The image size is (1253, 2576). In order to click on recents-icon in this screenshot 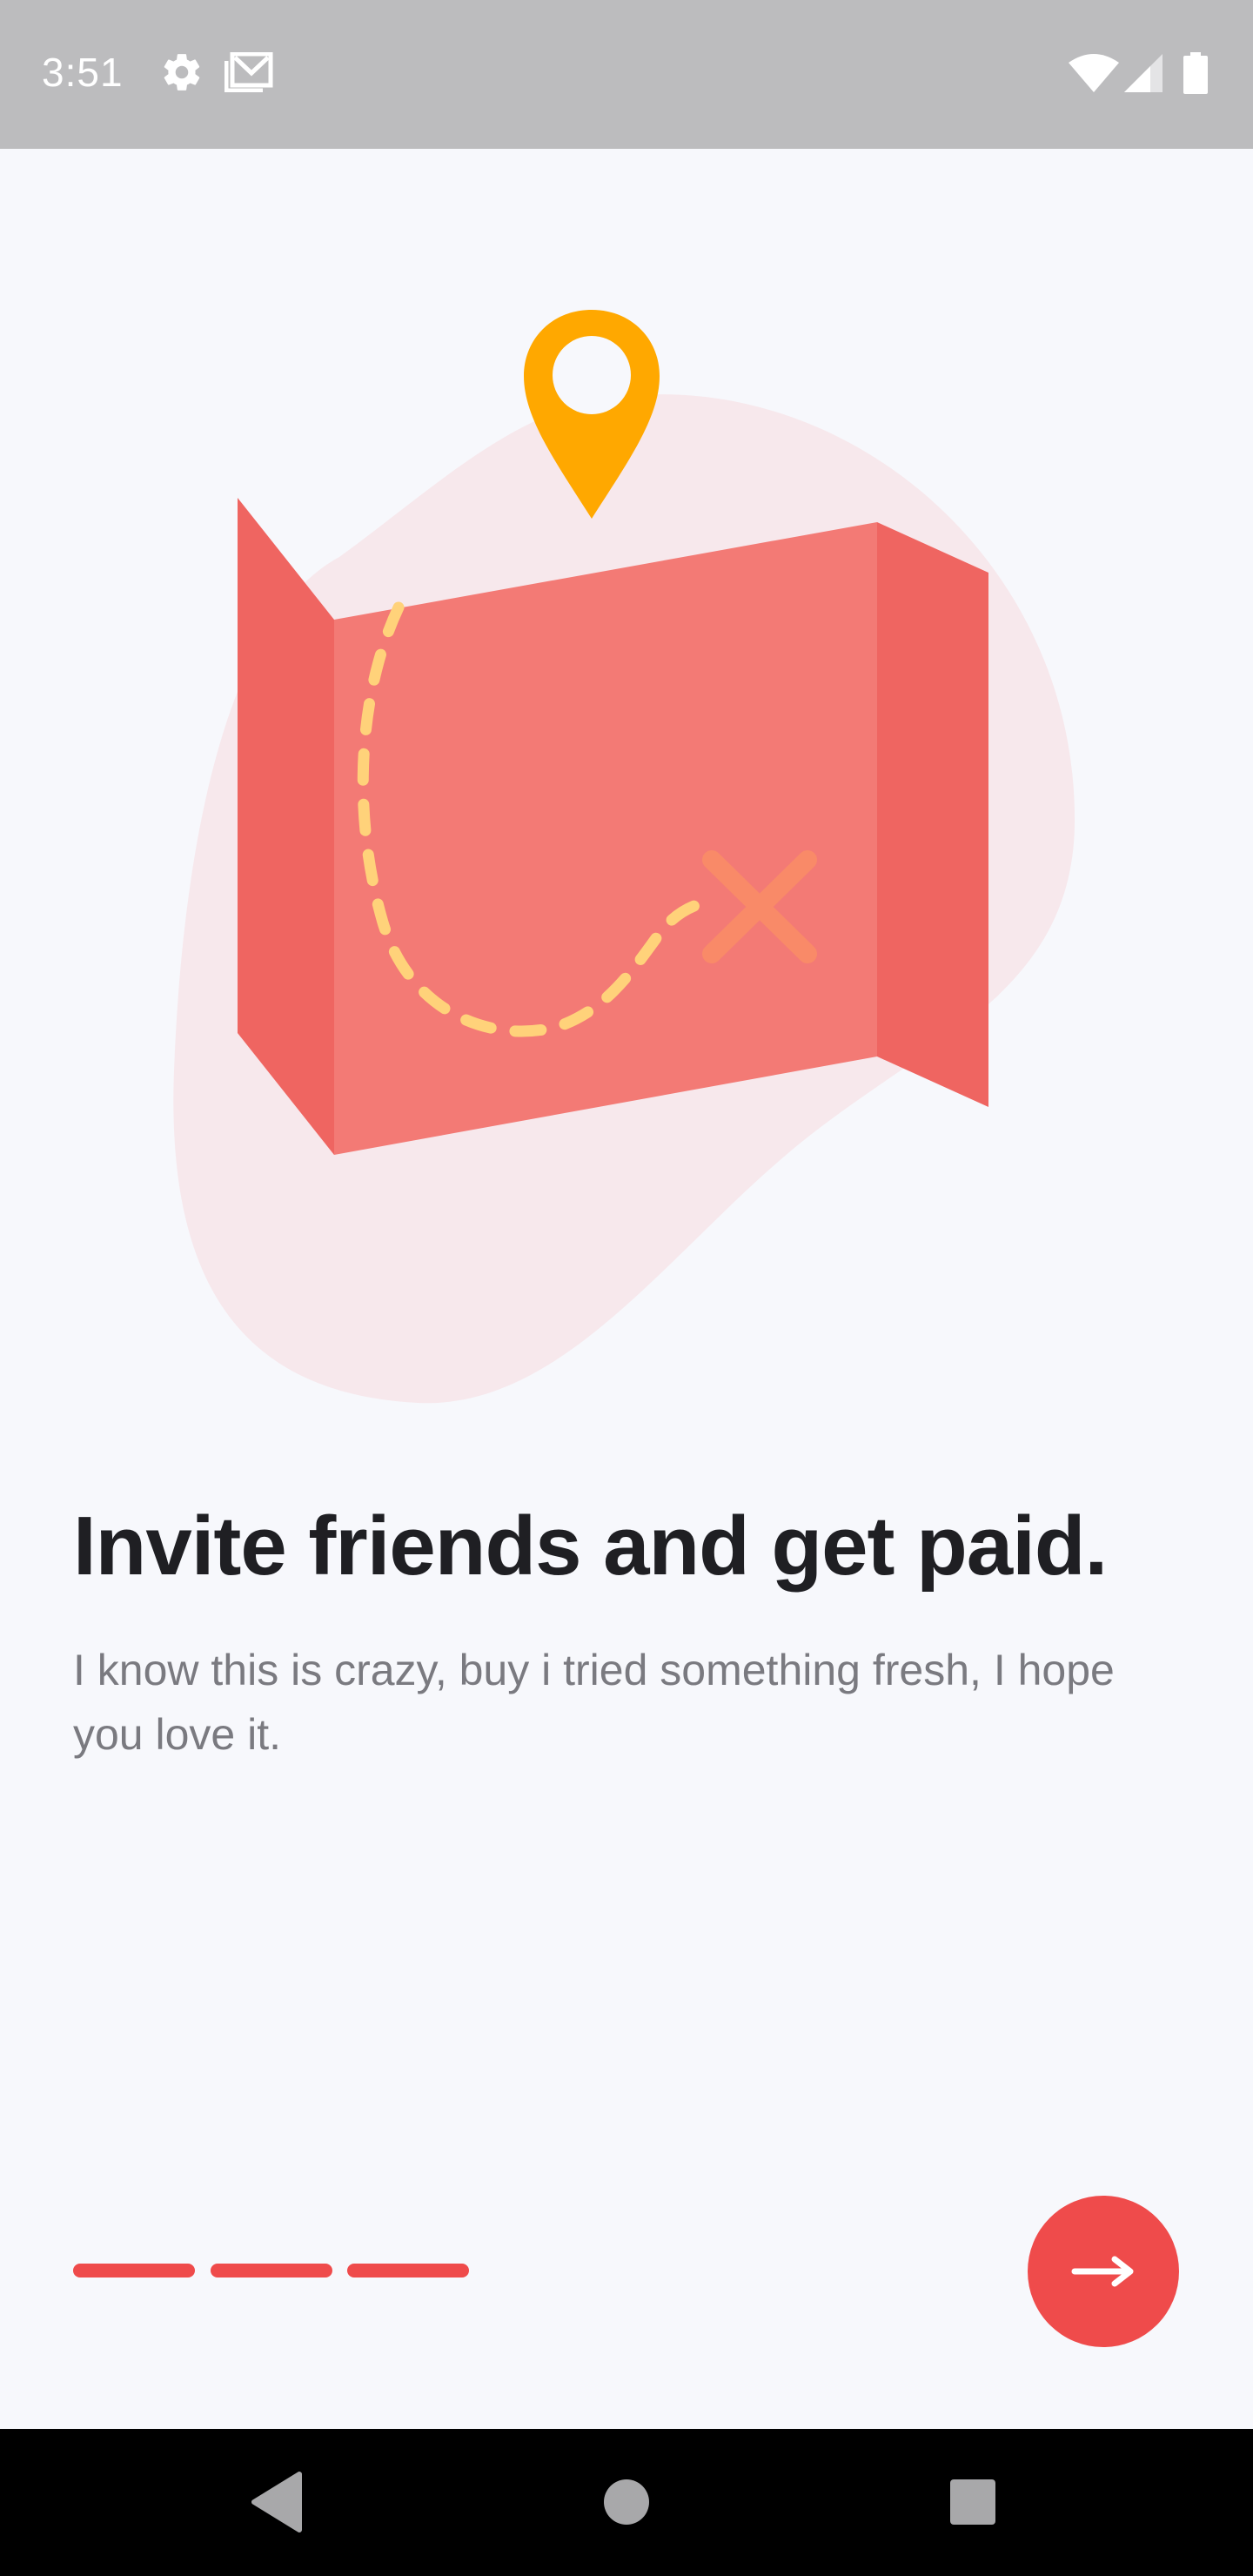, I will do `click(972, 2502)`.